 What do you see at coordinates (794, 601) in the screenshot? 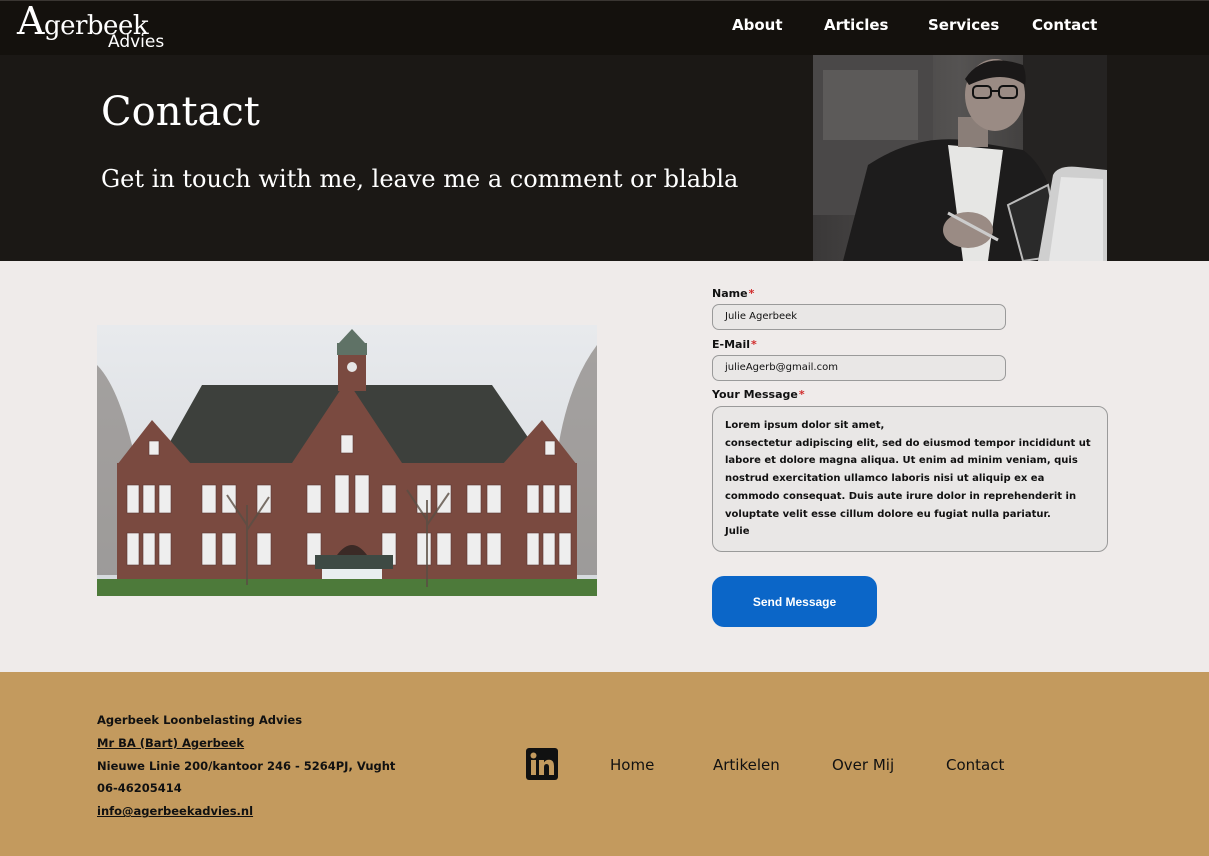
I see `send-message-button: Send Message` at bounding box center [794, 601].